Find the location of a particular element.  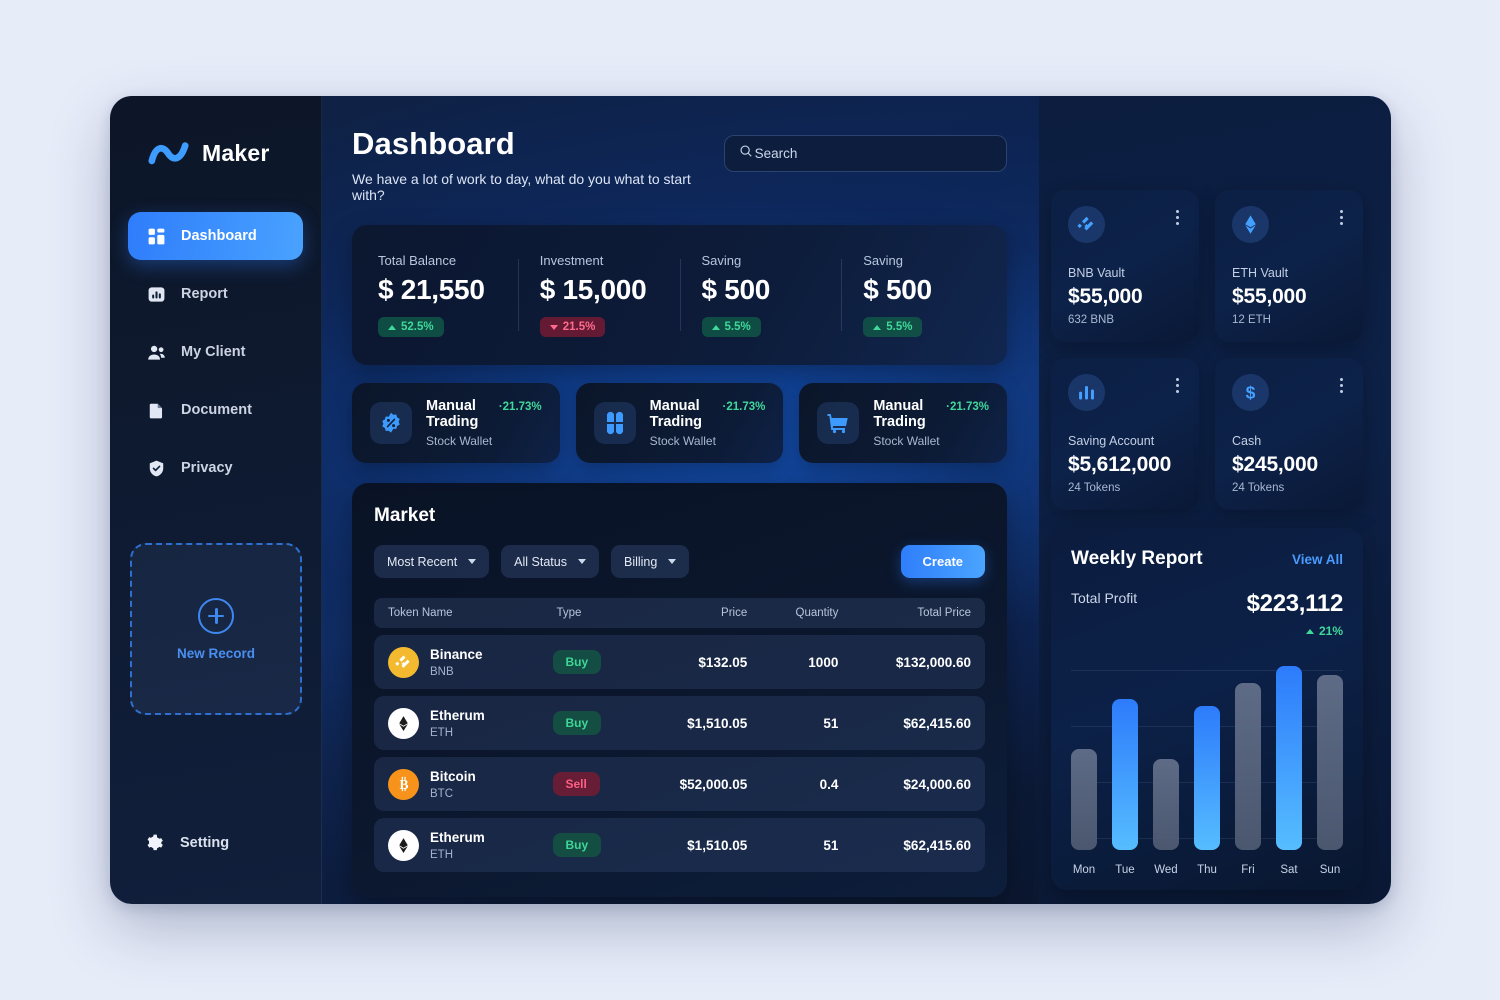

market-title: Market is located at coordinates (405, 515).